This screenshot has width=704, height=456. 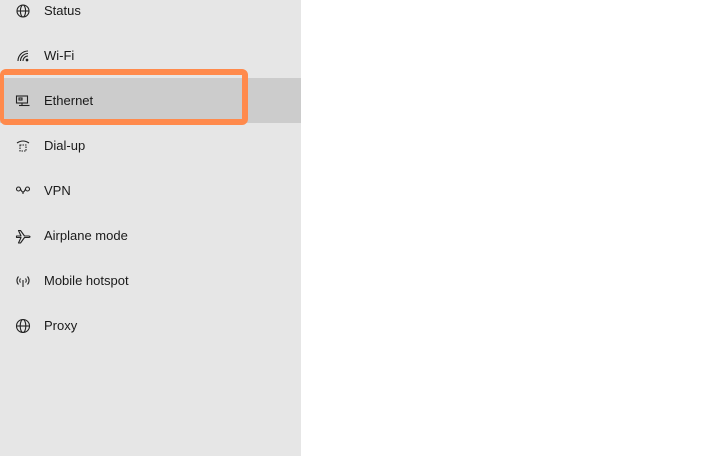 I want to click on sidebar-item-vpn: VPN, so click(x=150, y=190).